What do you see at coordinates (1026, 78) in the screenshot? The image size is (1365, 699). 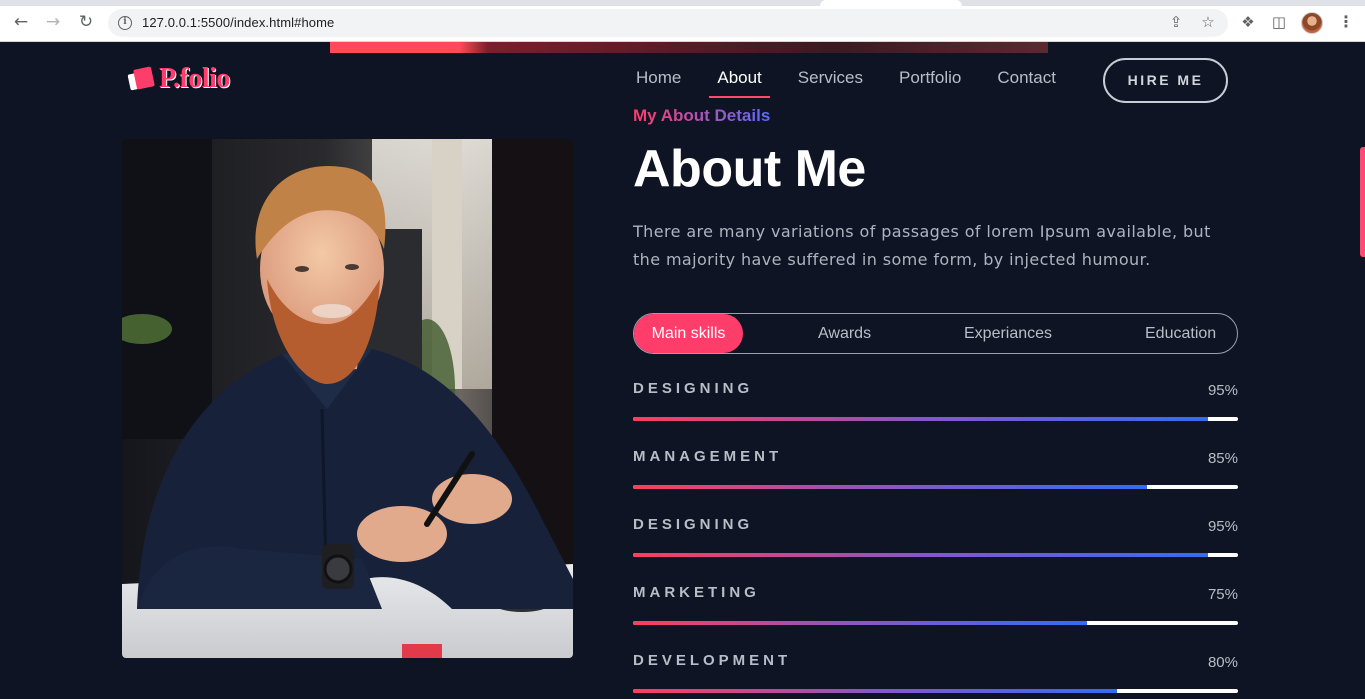 I see `nav-contact: Contact` at bounding box center [1026, 78].